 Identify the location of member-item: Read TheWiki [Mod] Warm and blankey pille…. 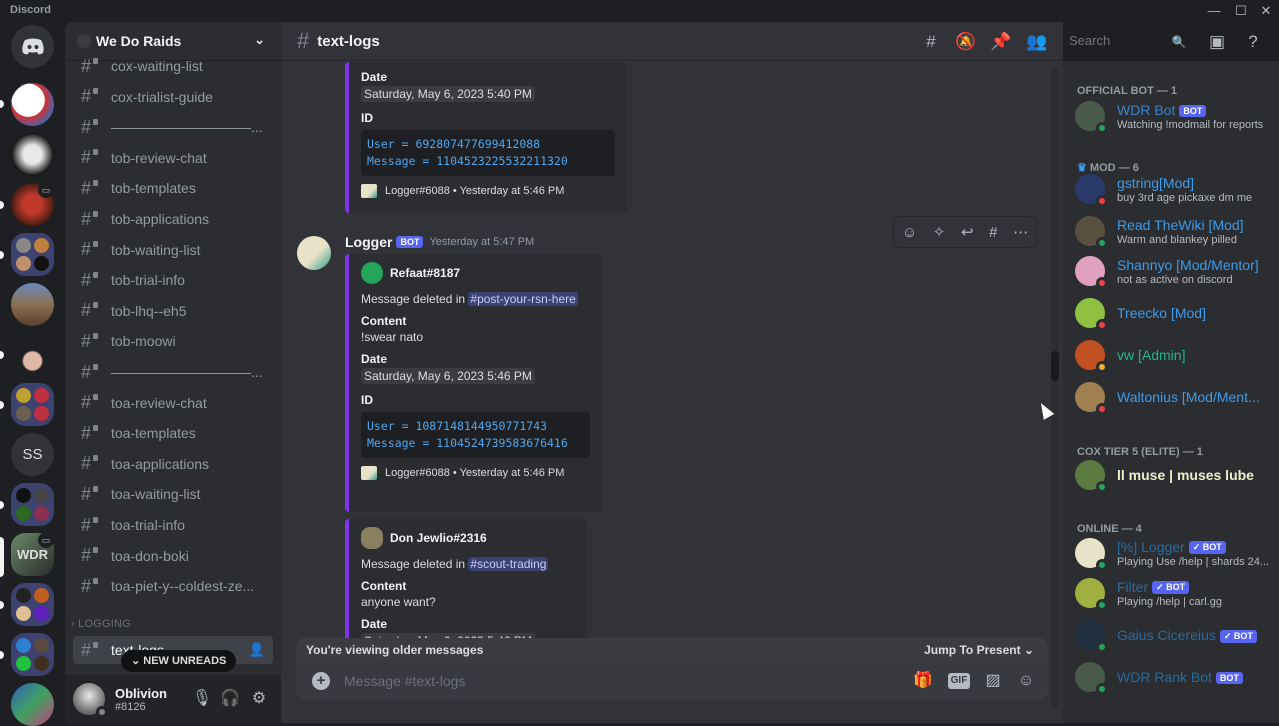
(1175, 231).